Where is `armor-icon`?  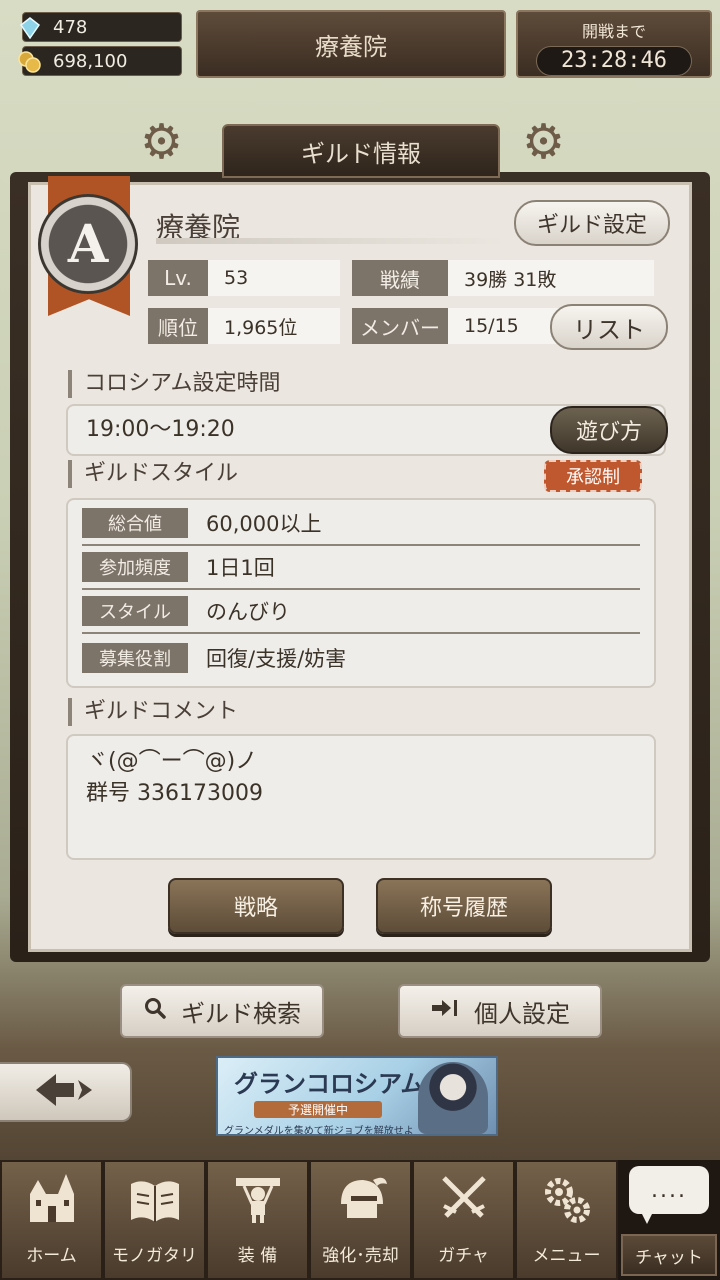 armor-icon is located at coordinates (258, 1202).